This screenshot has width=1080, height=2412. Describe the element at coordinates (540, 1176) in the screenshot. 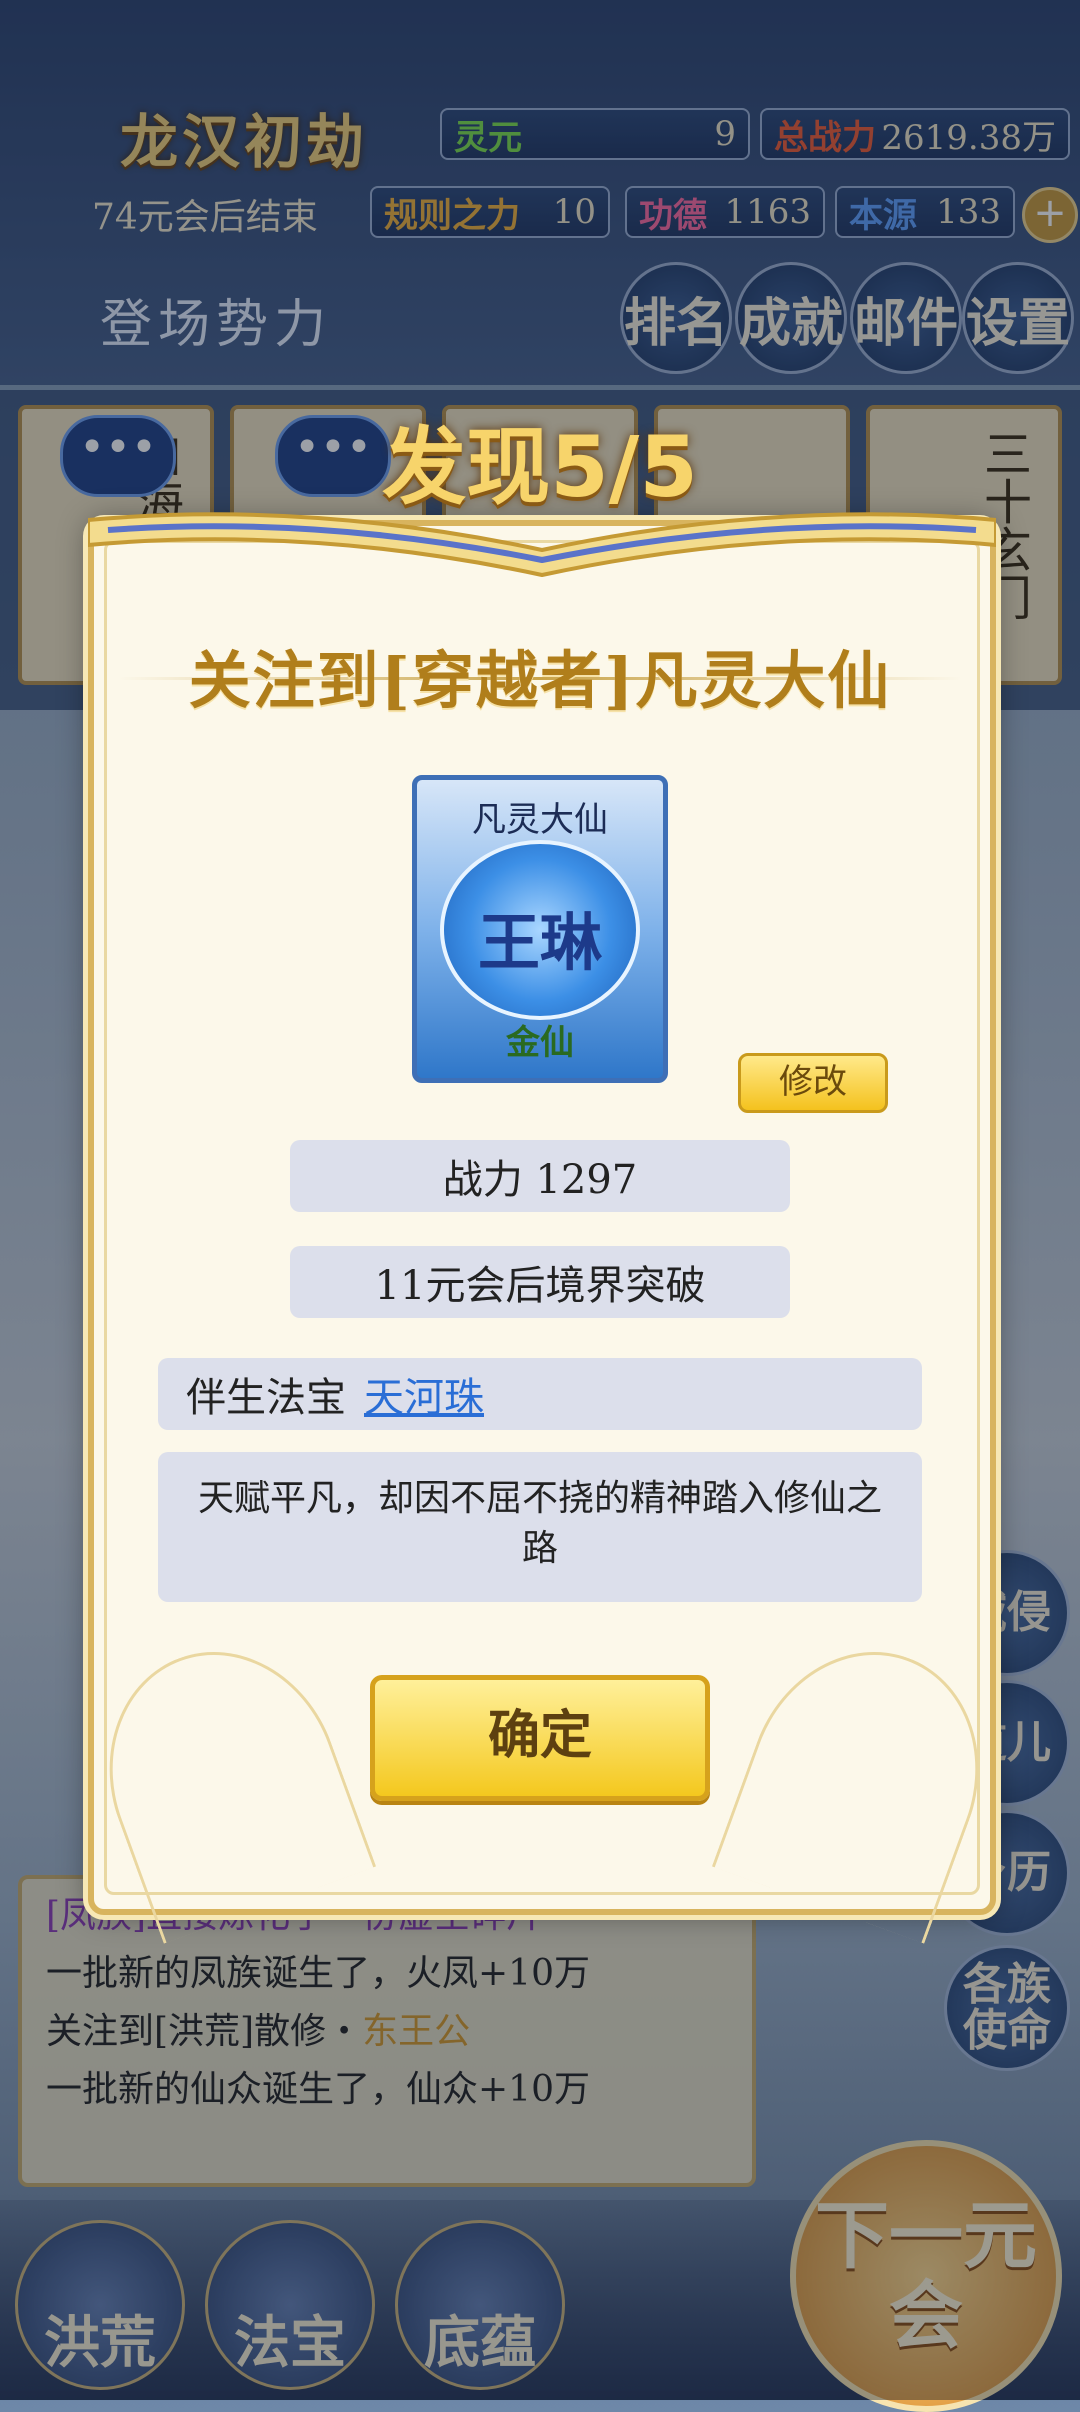

I see `power-display: 战力 1297` at that location.